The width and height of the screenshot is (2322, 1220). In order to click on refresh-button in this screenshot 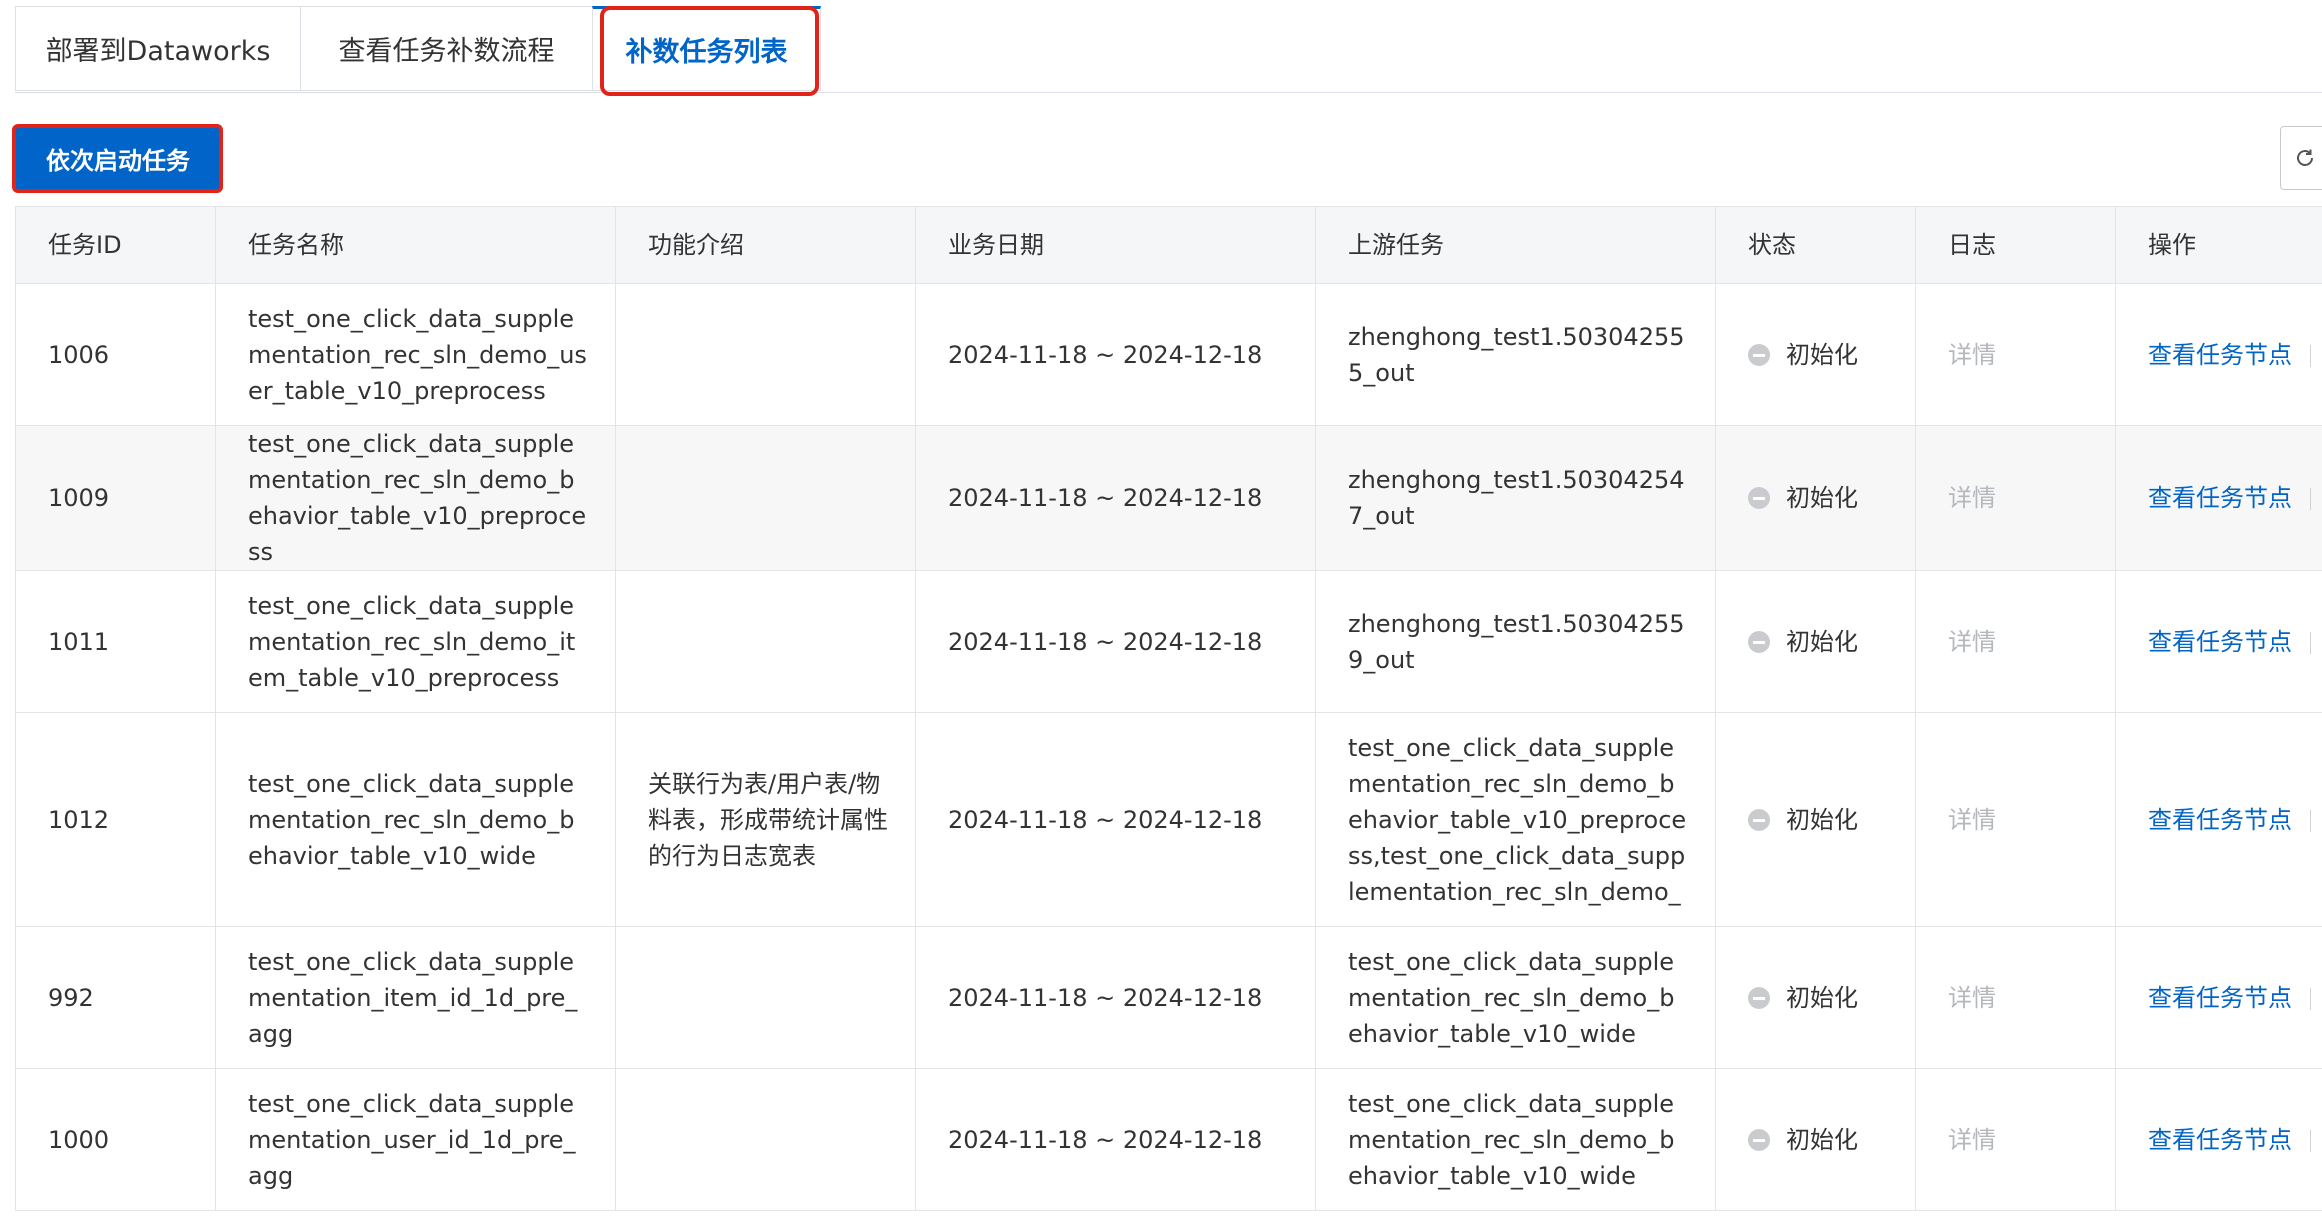, I will do `click(2301, 158)`.